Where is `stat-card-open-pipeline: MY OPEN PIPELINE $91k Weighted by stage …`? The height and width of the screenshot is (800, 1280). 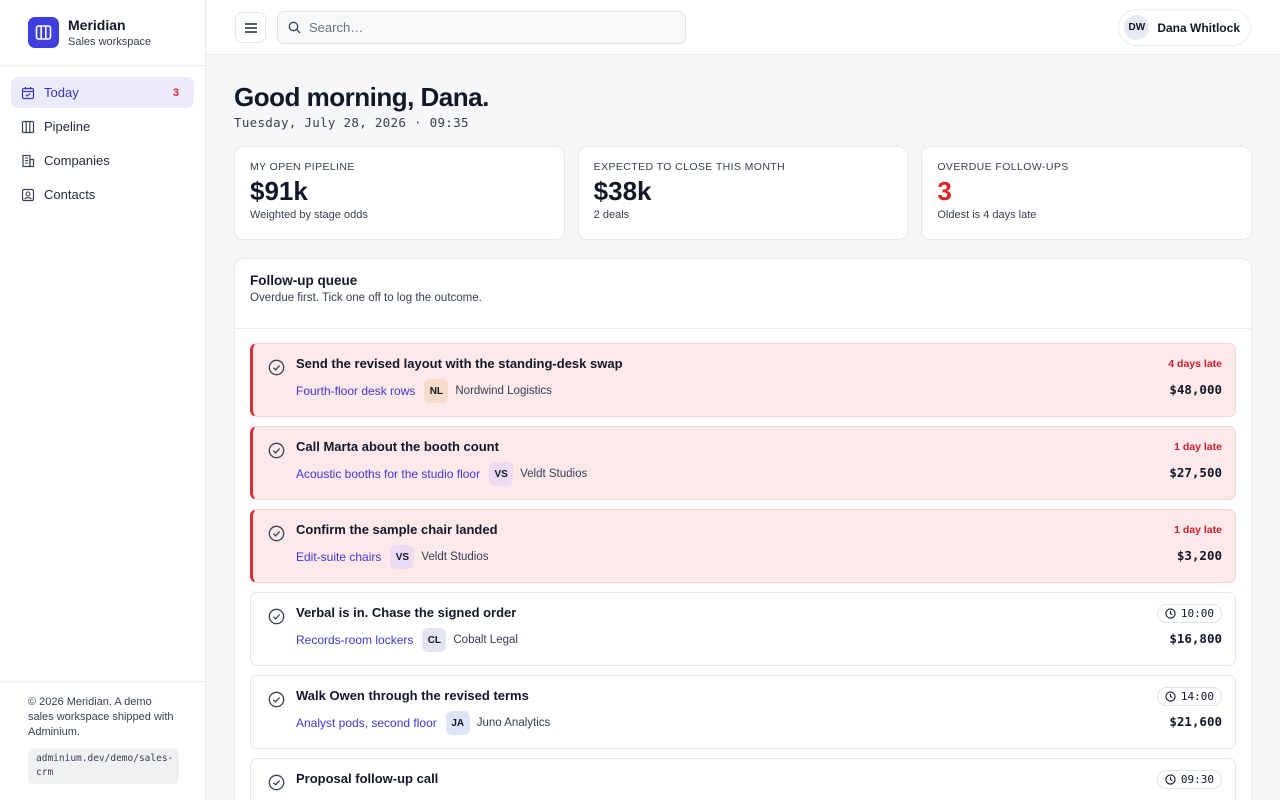
stat-card-open-pipeline: MY OPEN PIPELINE $91k Weighted by stage … is located at coordinates (399, 193).